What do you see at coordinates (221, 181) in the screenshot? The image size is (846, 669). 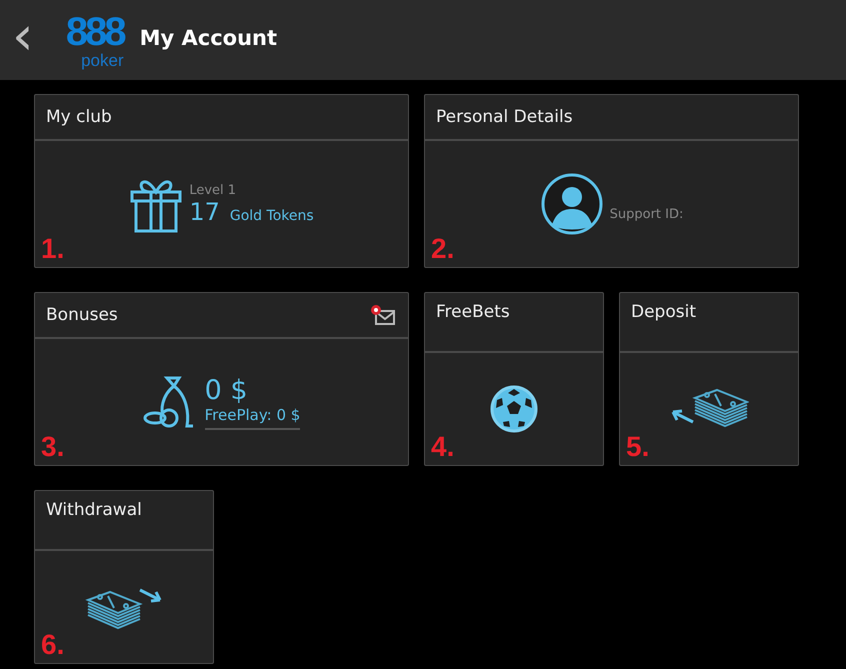 I see `account-card: My club Level 1 17 Gold Tokens 1.` at bounding box center [221, 181].